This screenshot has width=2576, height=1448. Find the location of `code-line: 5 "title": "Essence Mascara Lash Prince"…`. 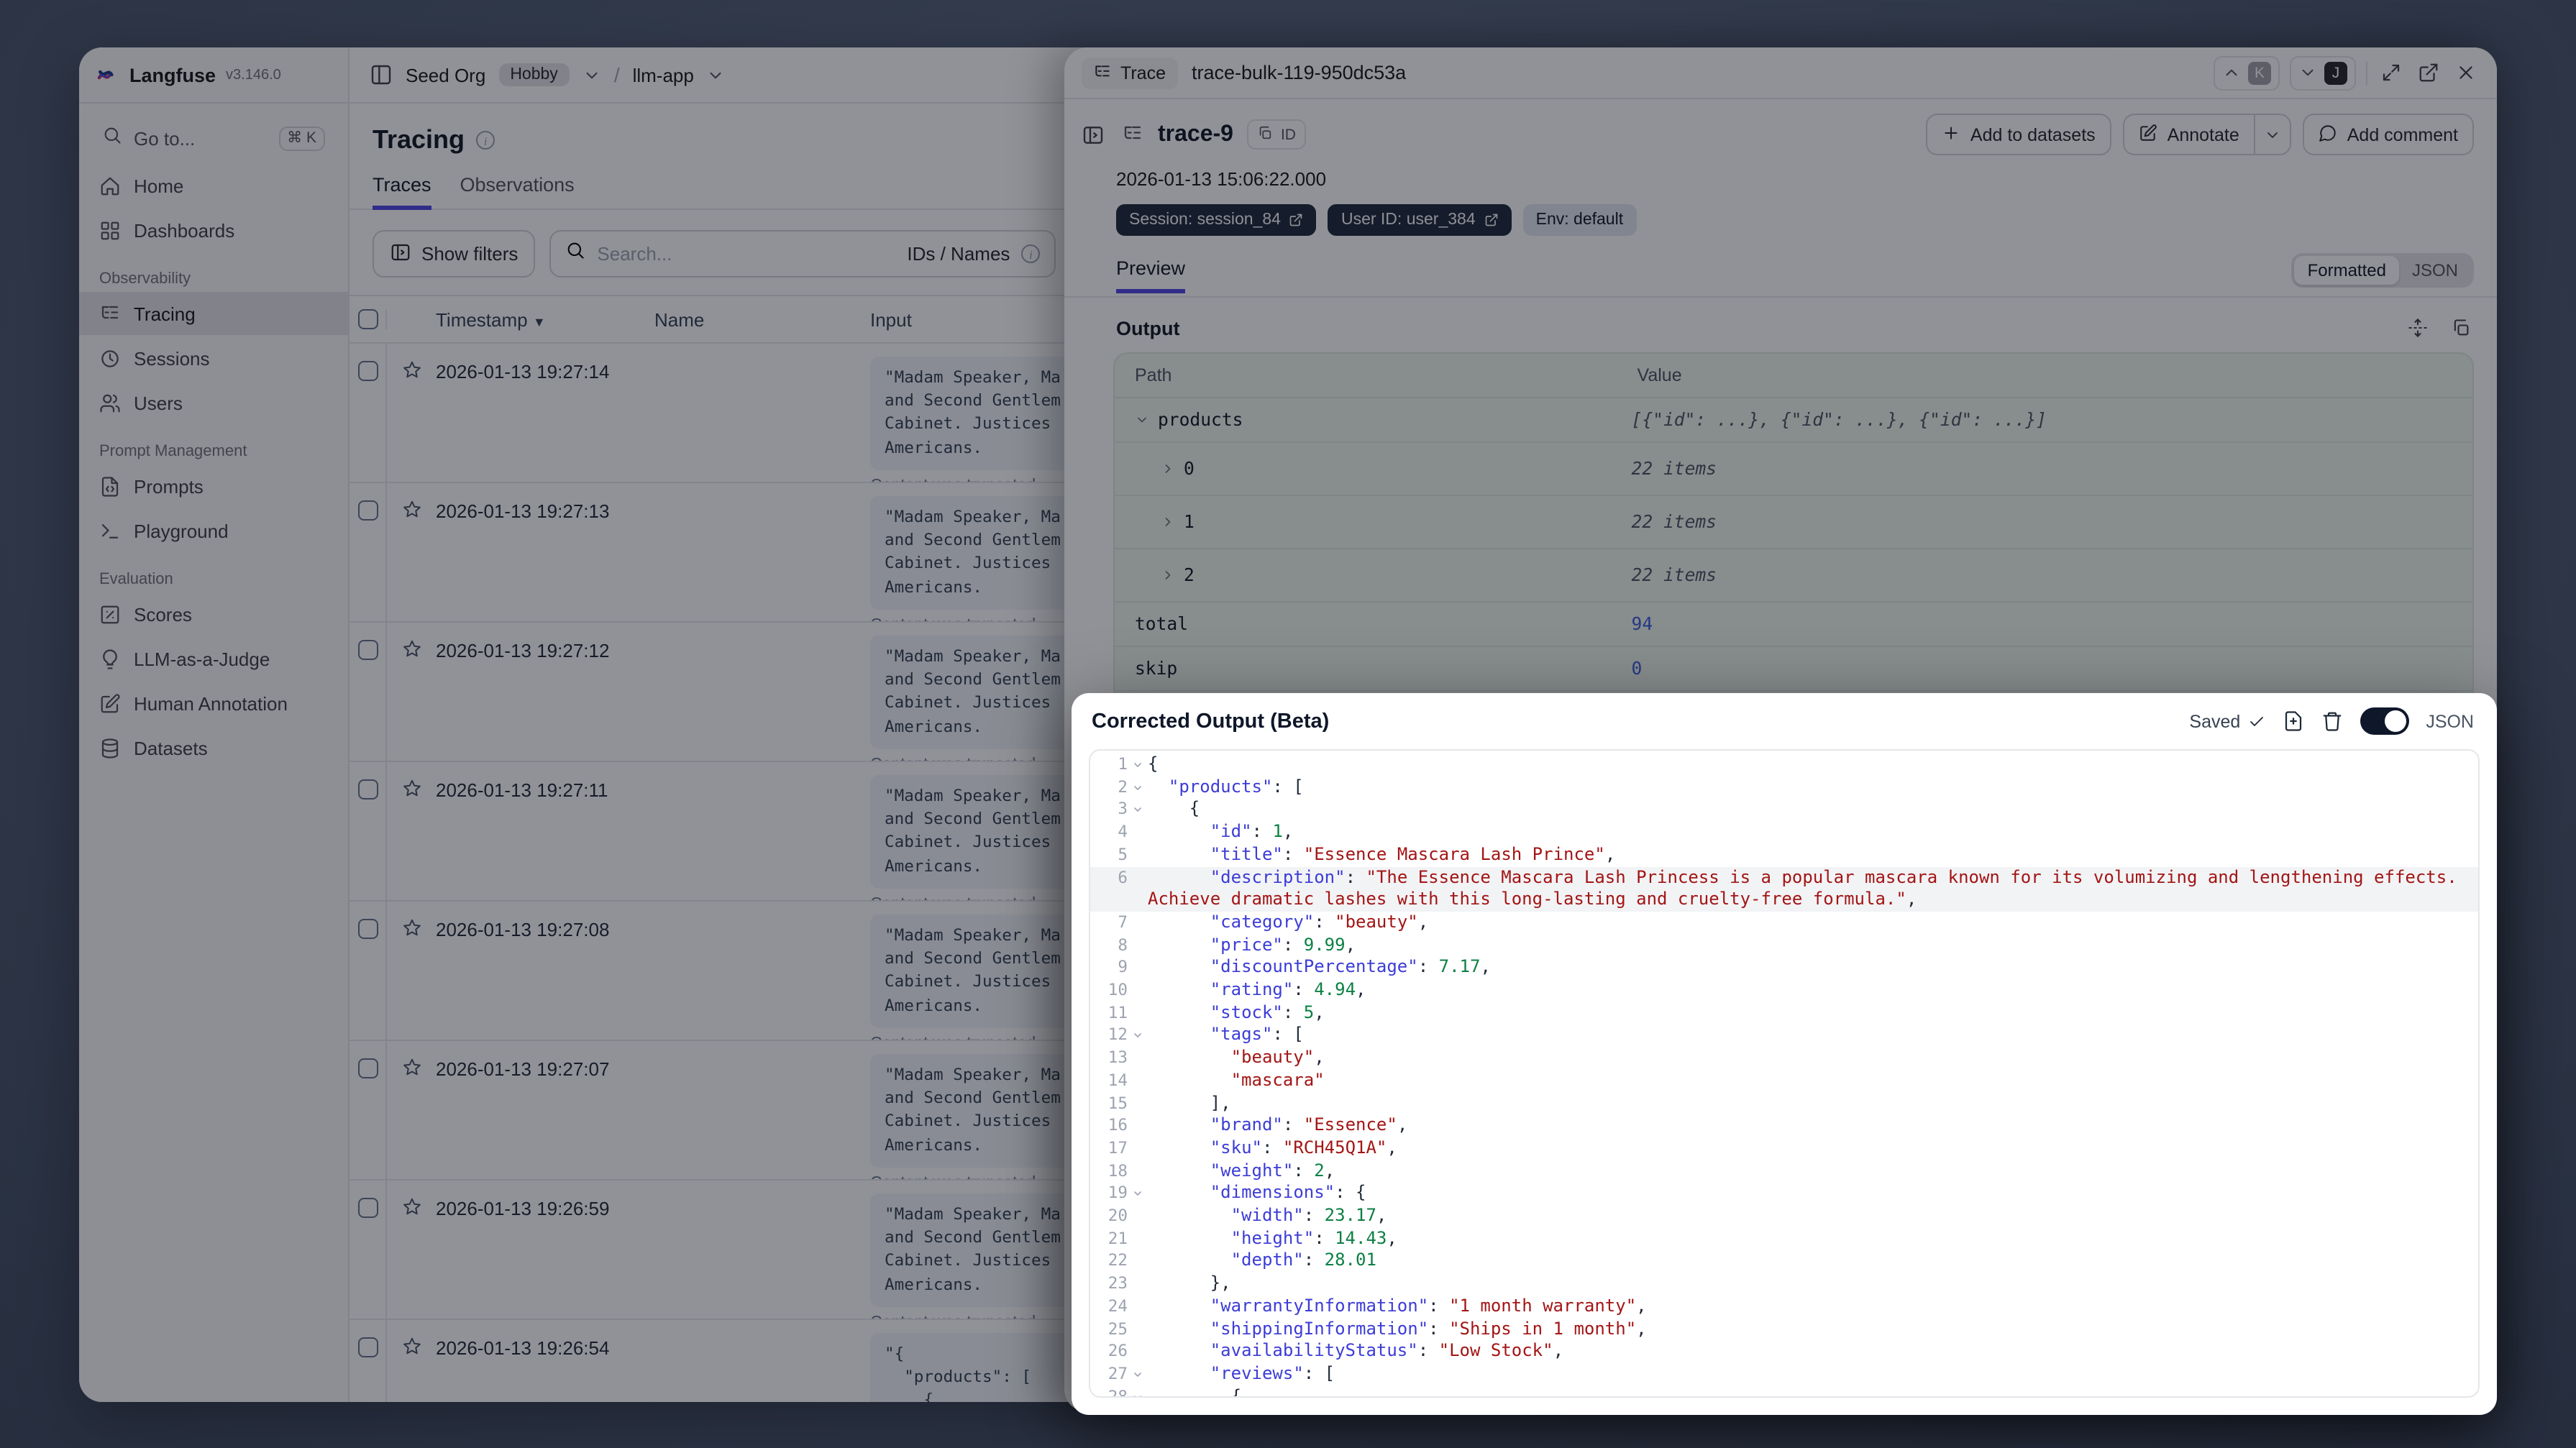

code-line: 5 "title": "Essence Mascara Lash Prince"… is located at coordinates (1784, 855).